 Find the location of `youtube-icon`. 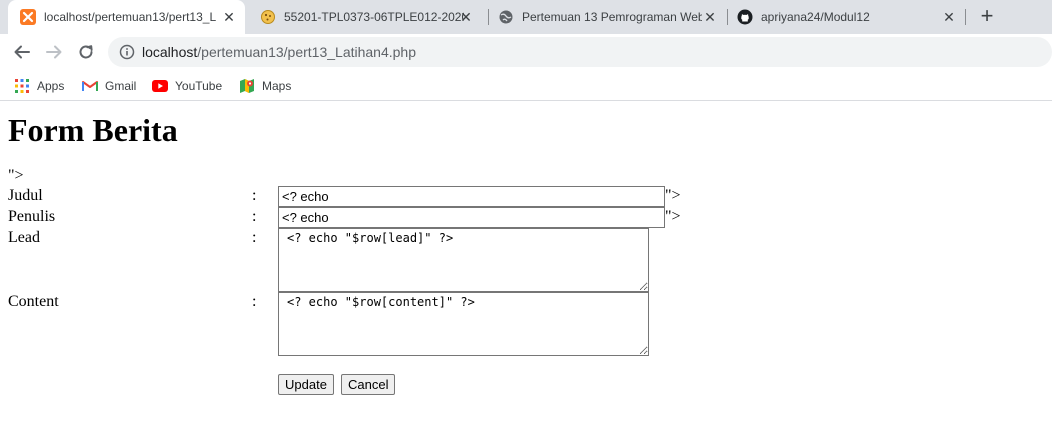

youtube-icon is located at coordinates (160, 86).